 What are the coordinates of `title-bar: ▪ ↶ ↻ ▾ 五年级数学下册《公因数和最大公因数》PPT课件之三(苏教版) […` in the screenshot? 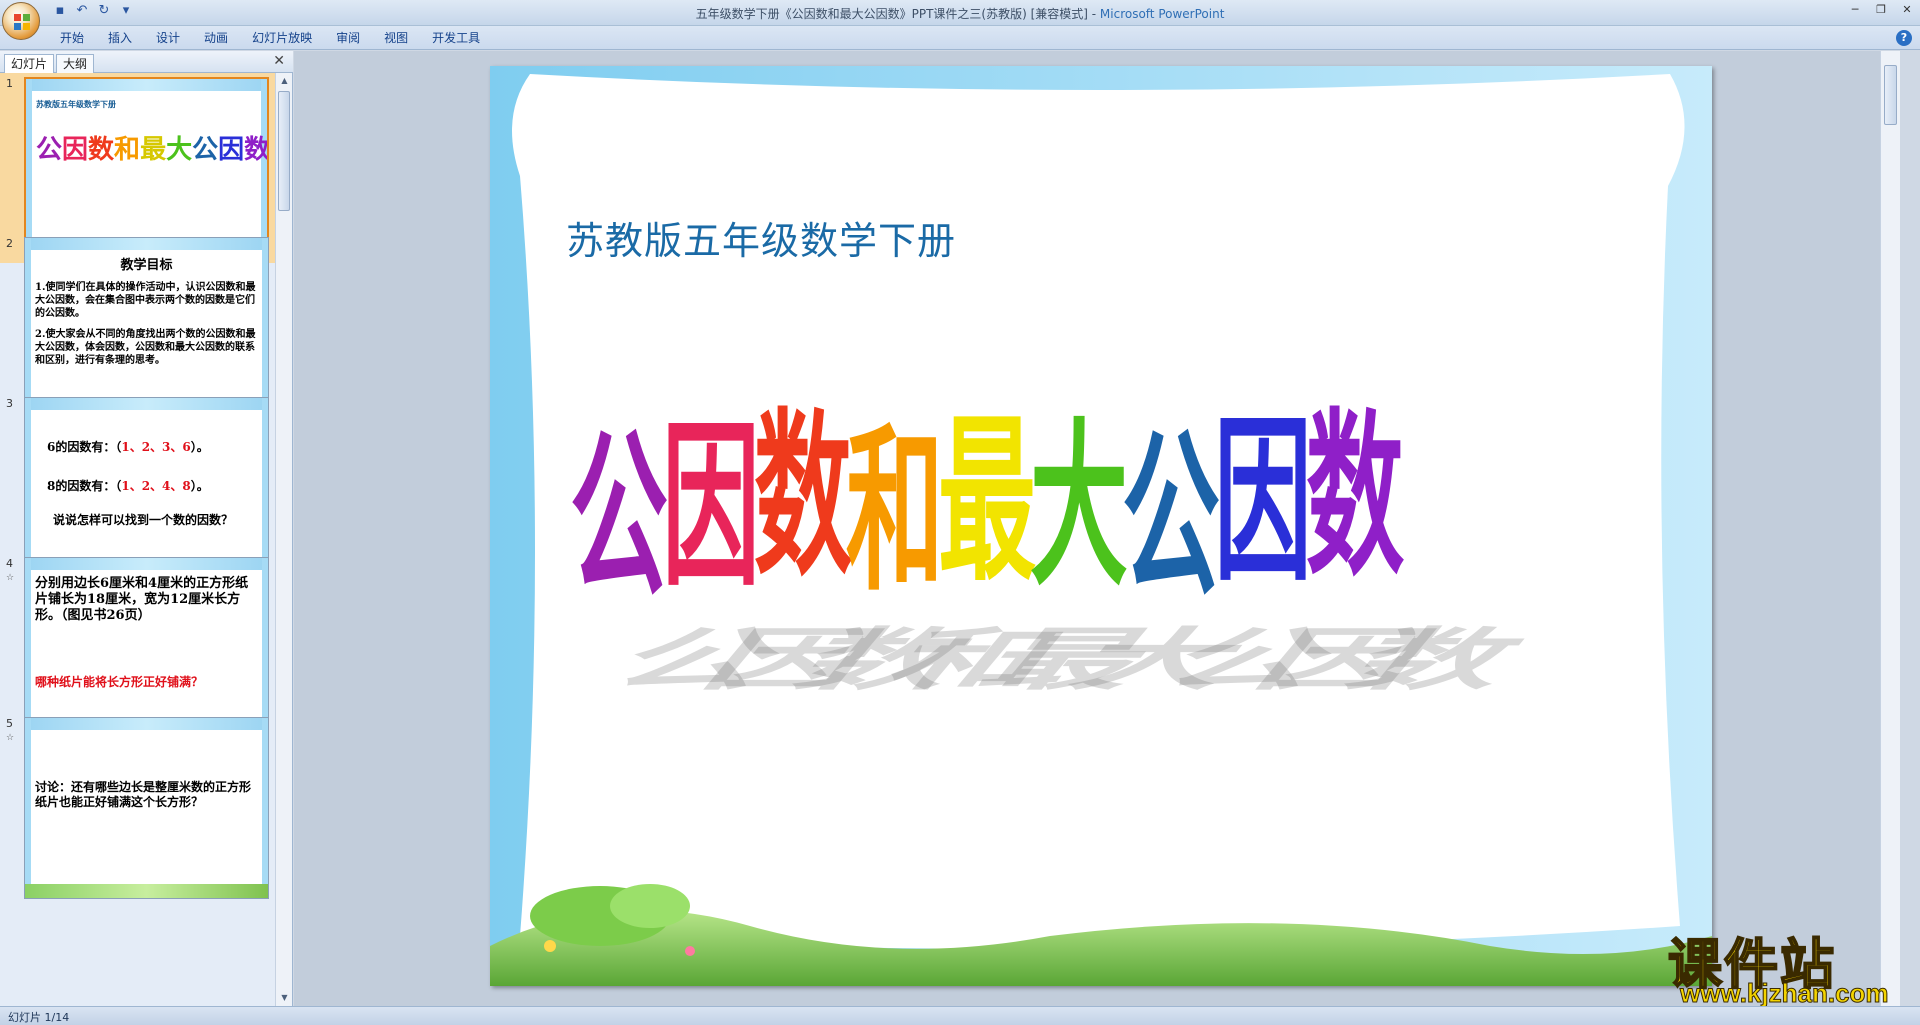 It's located at (960, 20).